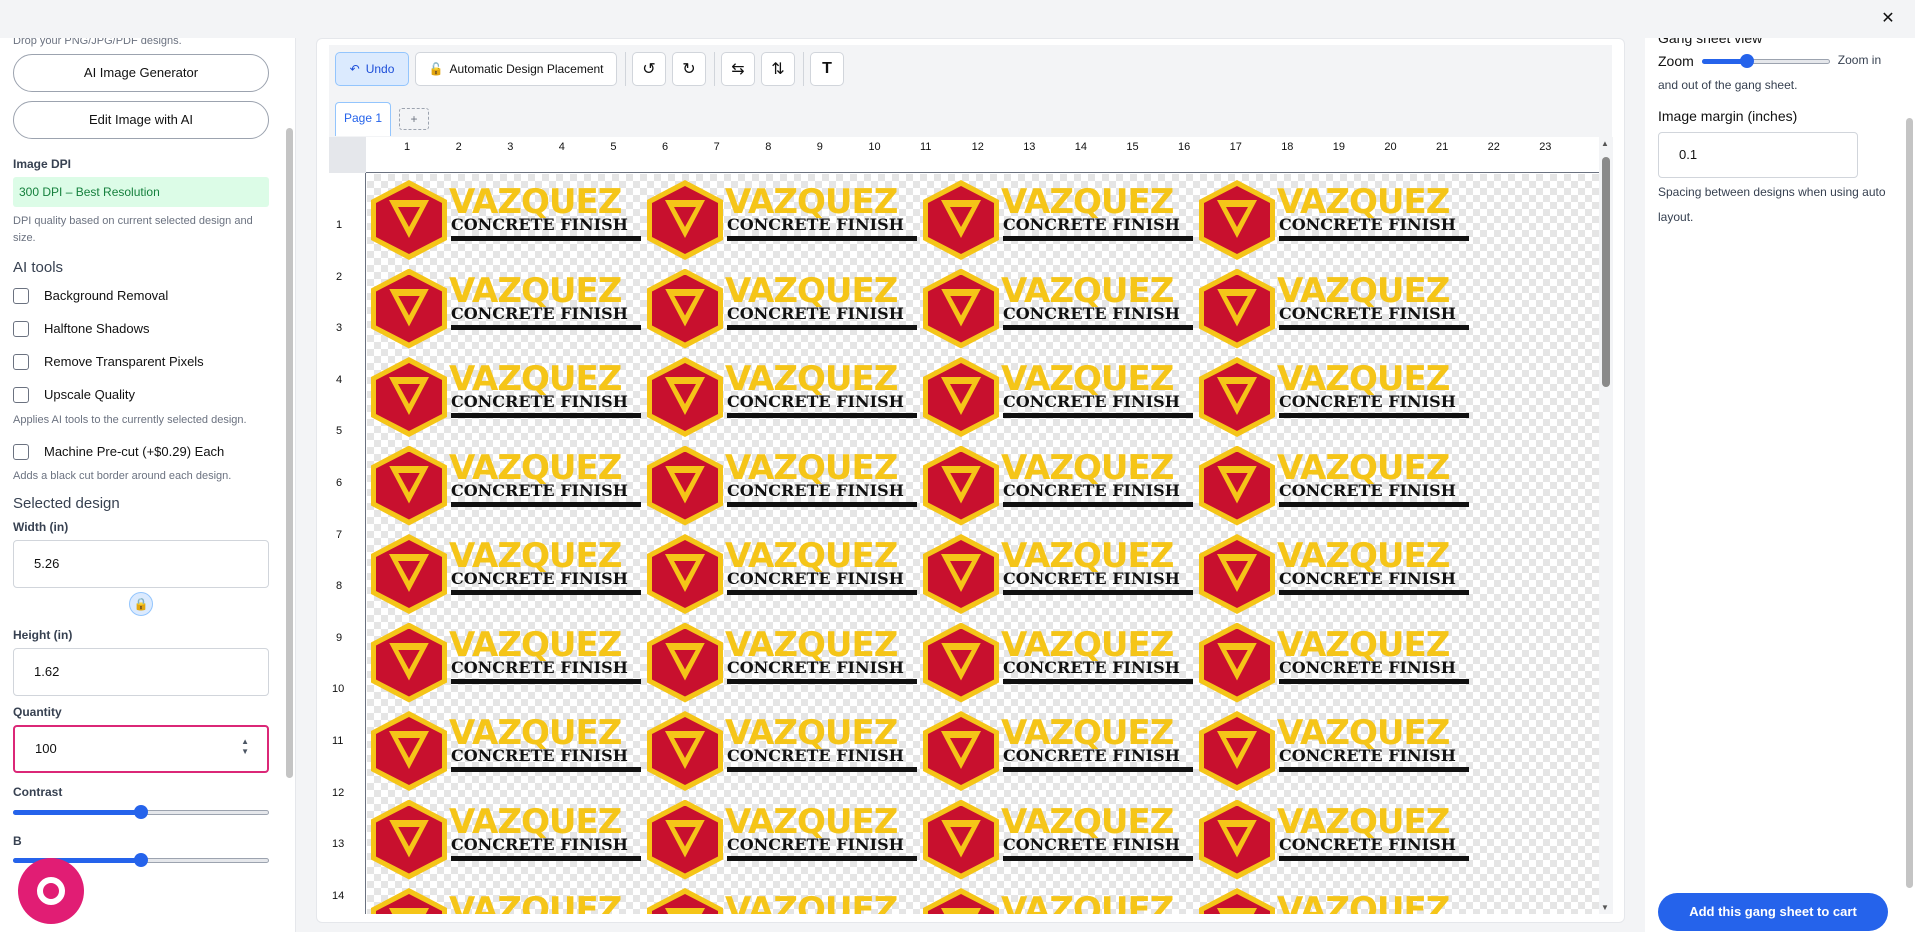 The image size is (1915, 932). Describe the element at coordinates (339, 328) in the screenshot. I see `ruler-tick-label: 3` at that location.